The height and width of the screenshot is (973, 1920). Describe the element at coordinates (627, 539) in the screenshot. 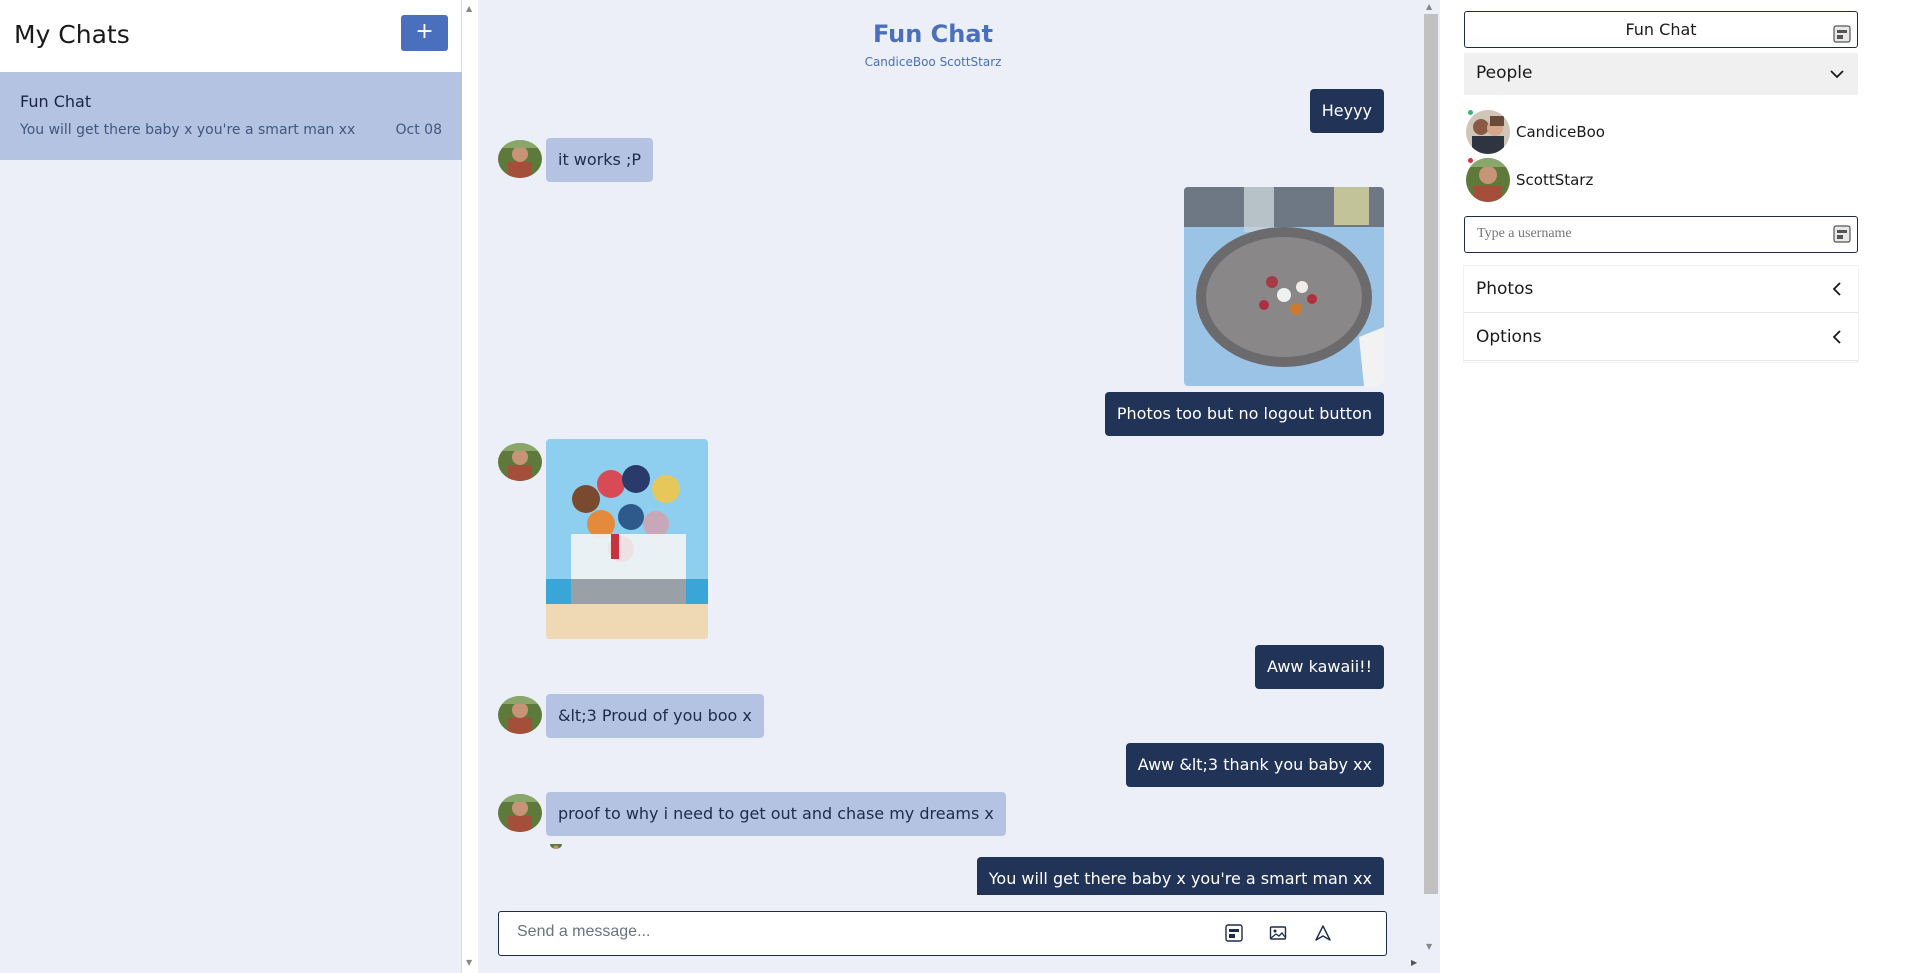

I see `shared-photo-anime` at that location.